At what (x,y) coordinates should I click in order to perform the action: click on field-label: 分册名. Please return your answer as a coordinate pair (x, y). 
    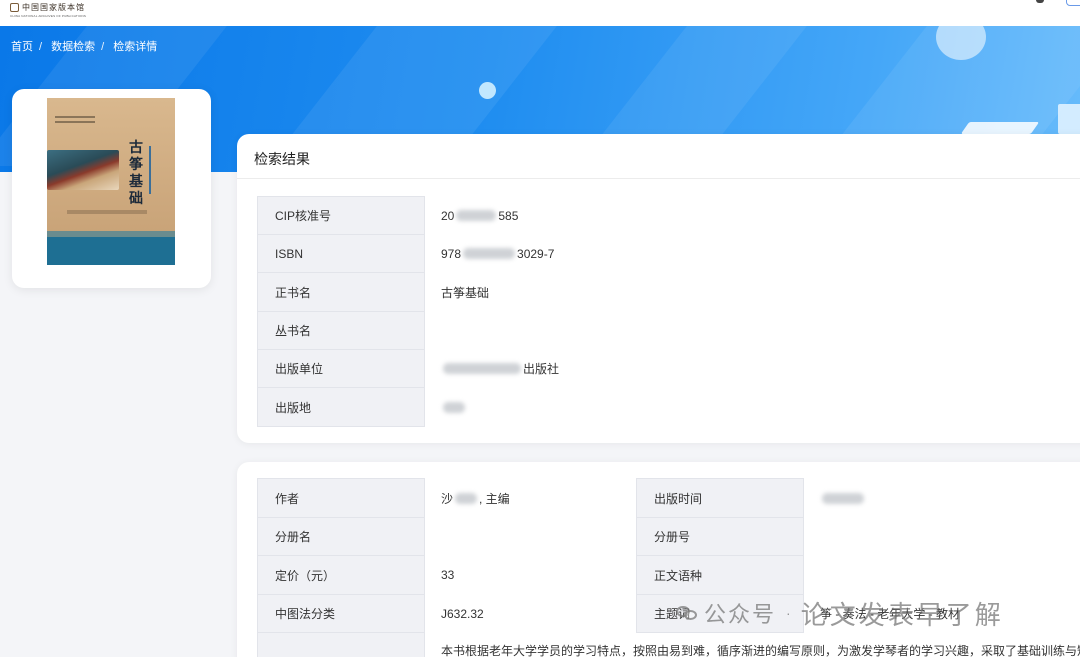
    Looking at the image, I should click on (341, 536).